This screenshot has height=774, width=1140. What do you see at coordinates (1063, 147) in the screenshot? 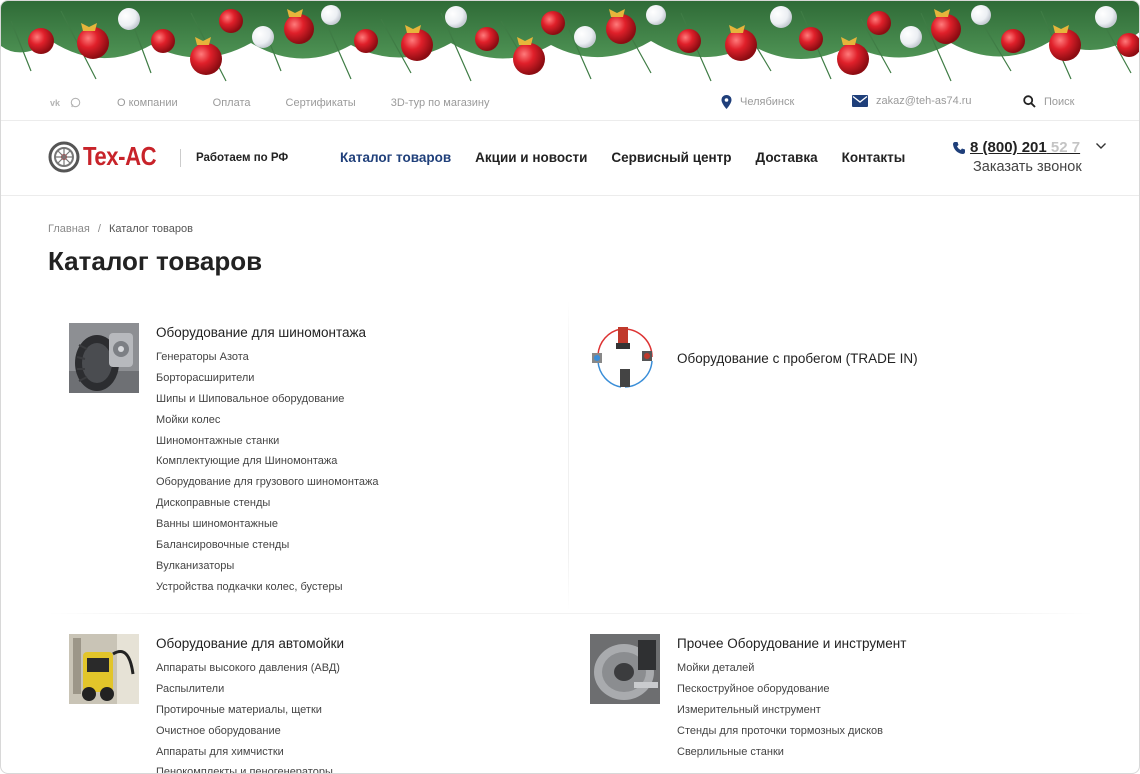
I see `phone-faded: 52 7` at bounding box center [1063, 147].